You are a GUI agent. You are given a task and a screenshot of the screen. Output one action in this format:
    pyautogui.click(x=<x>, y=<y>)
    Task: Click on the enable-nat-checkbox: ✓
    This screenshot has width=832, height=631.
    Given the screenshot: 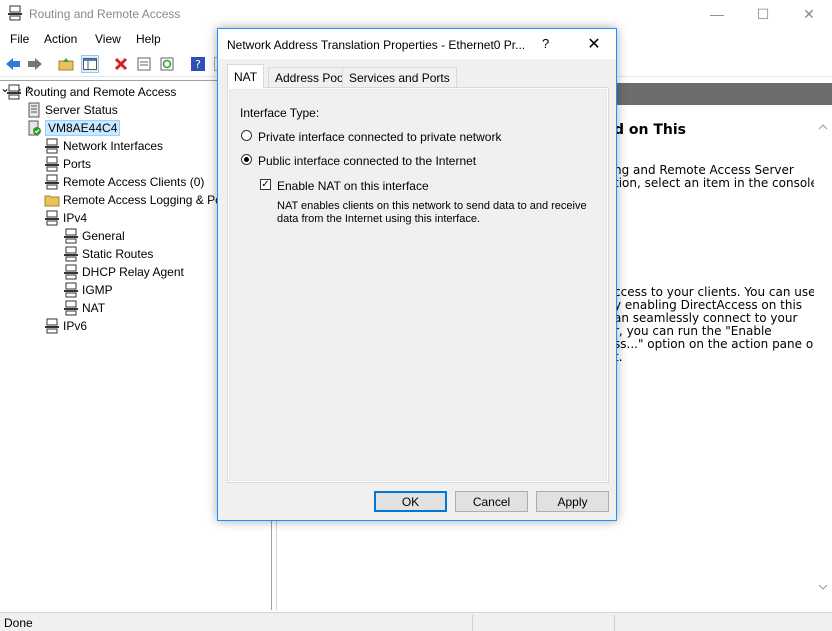 What is the action you would take?
    pyautogui.click(x=265, y=184)
    